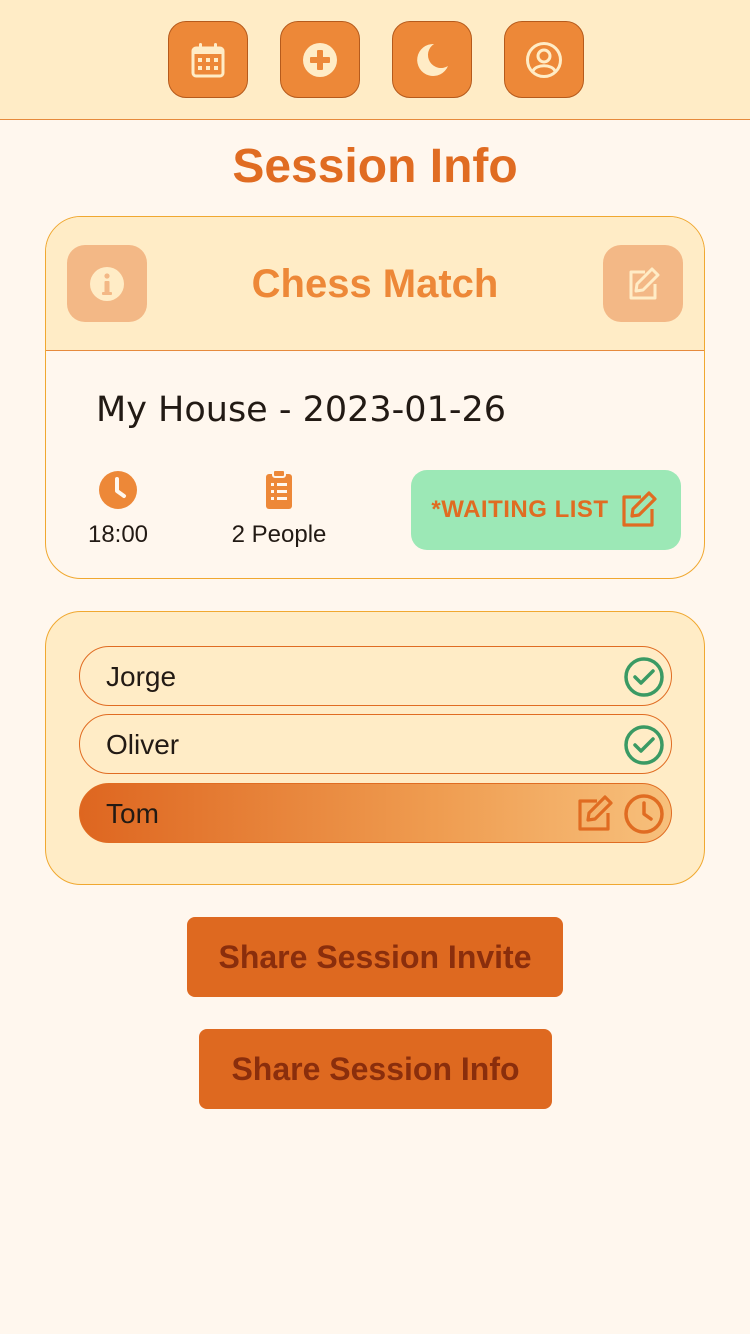 The image size is (750, 1334). I want to click on plus-circle-icon, so click(320, 59).